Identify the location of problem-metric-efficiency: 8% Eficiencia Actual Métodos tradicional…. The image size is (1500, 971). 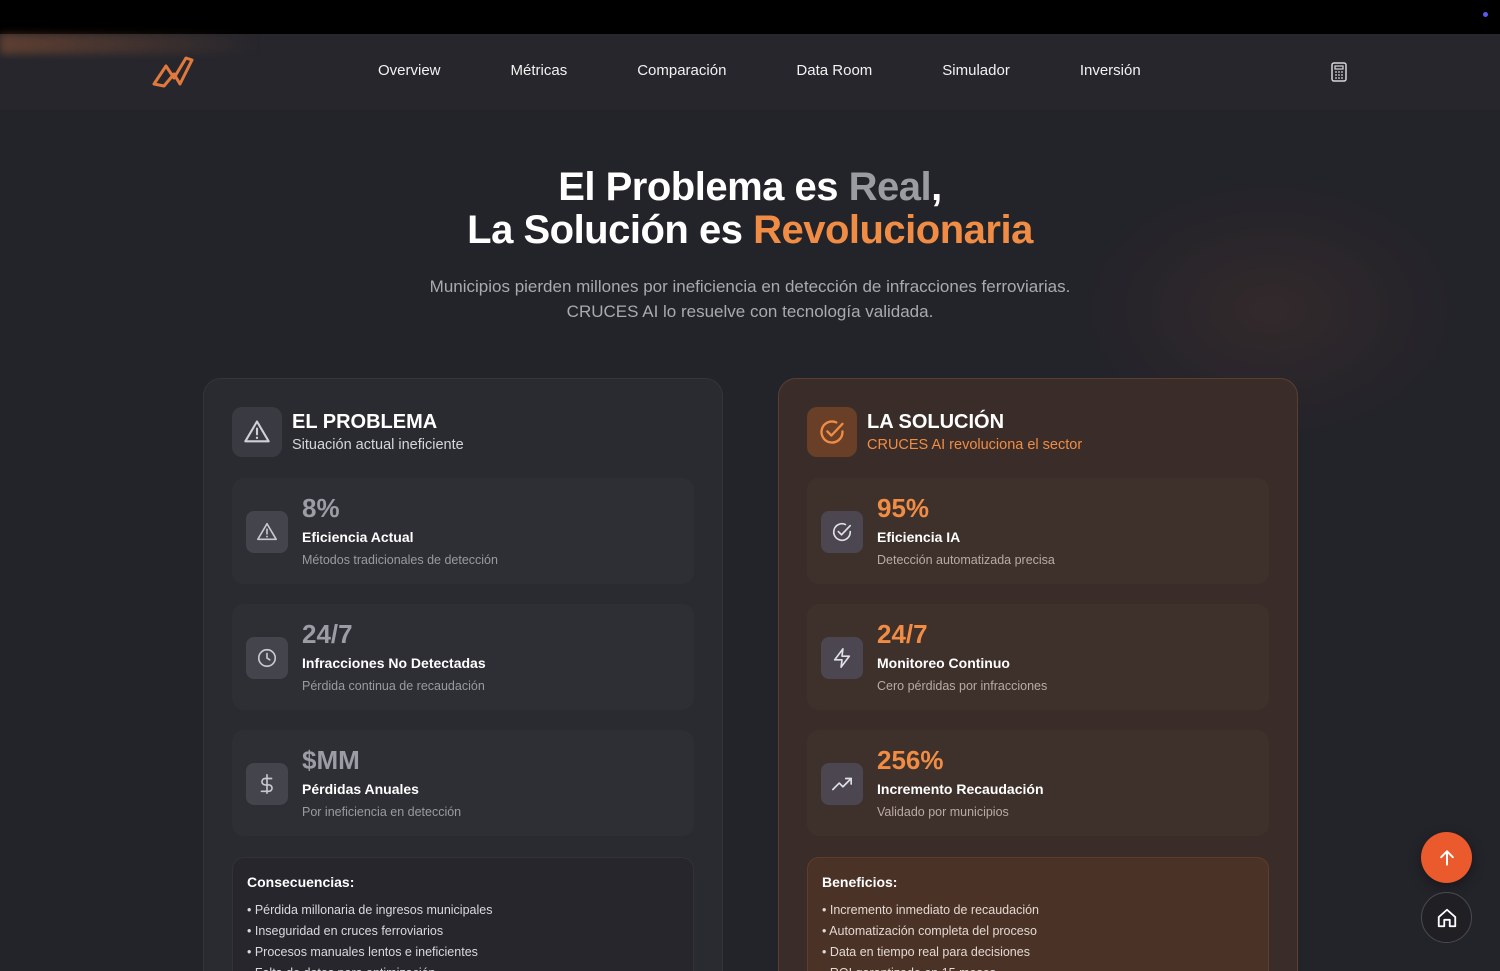
(463, 531).